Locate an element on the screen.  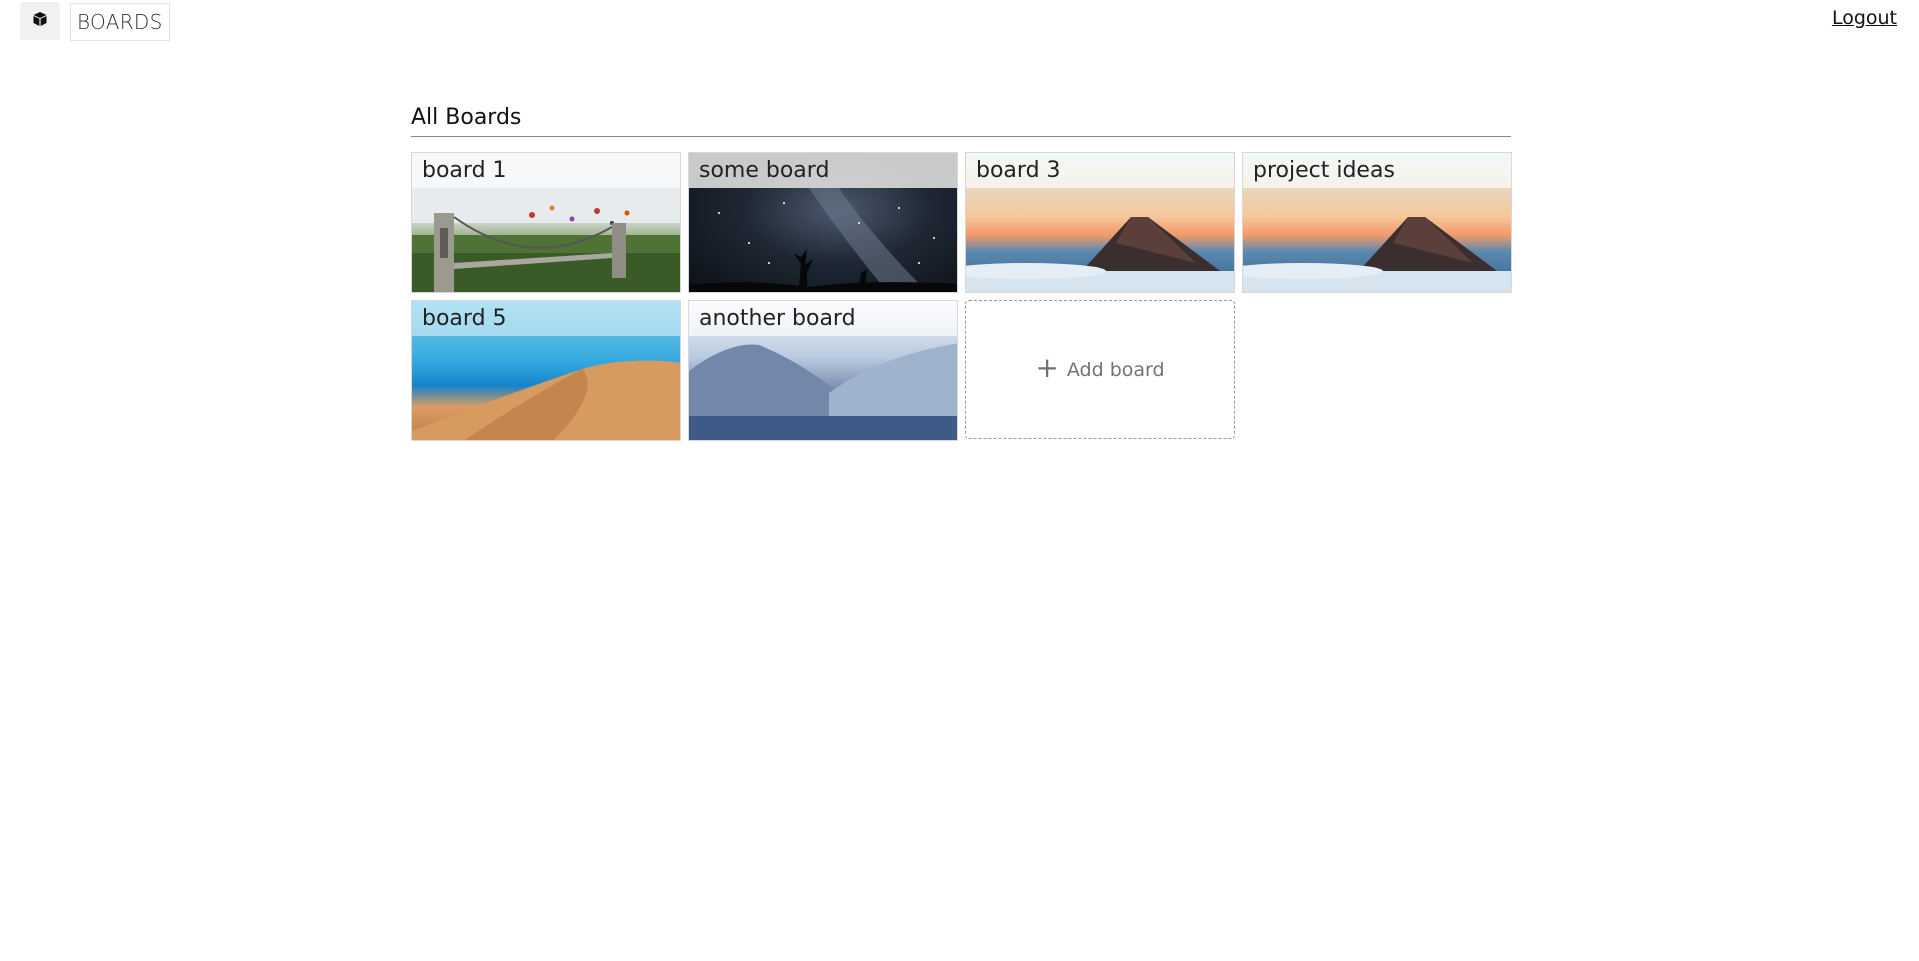
board-title: board 1 is located at coordinates (546, 170).